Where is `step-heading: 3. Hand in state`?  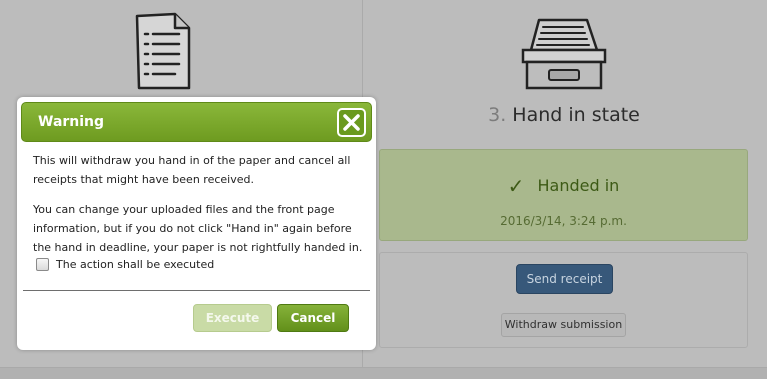
step-heading: 3. Hand in state is located at coordinates (564, 115).